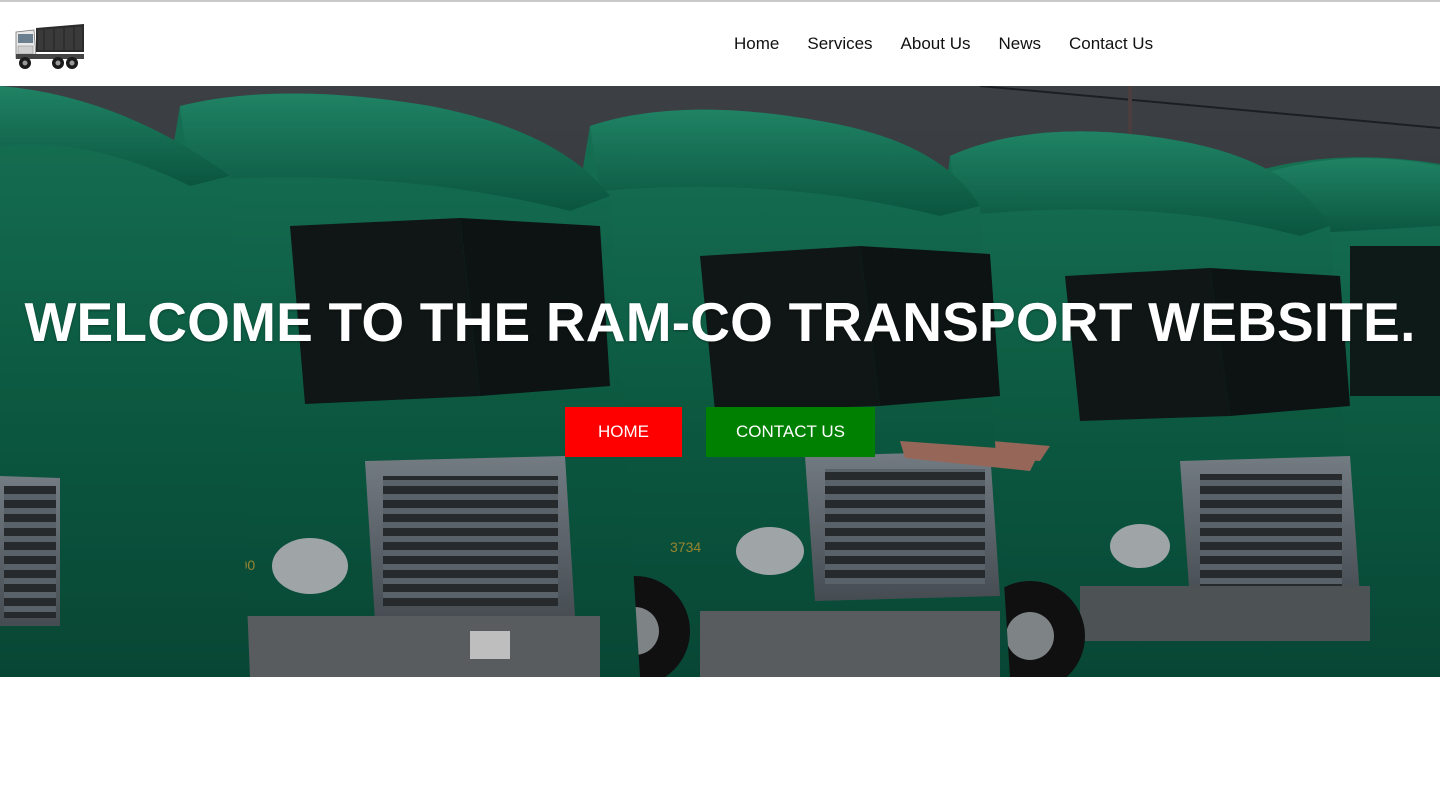  I want to click on nav-link-home: Home, so click(756, 44).